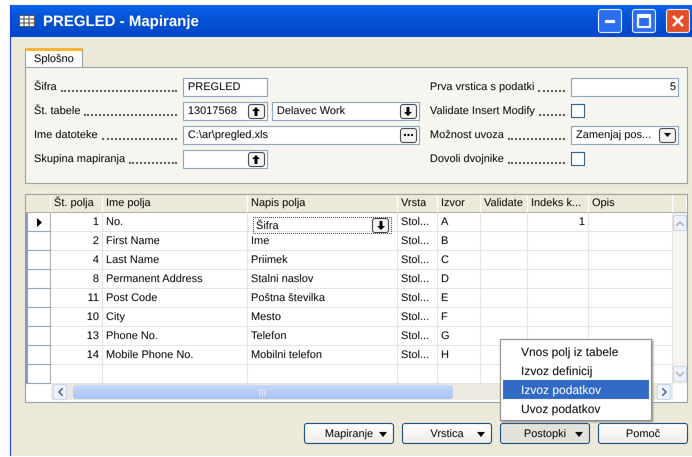  I want to click on input-field: C:\ar\pregled.xls, so click(301, 135).